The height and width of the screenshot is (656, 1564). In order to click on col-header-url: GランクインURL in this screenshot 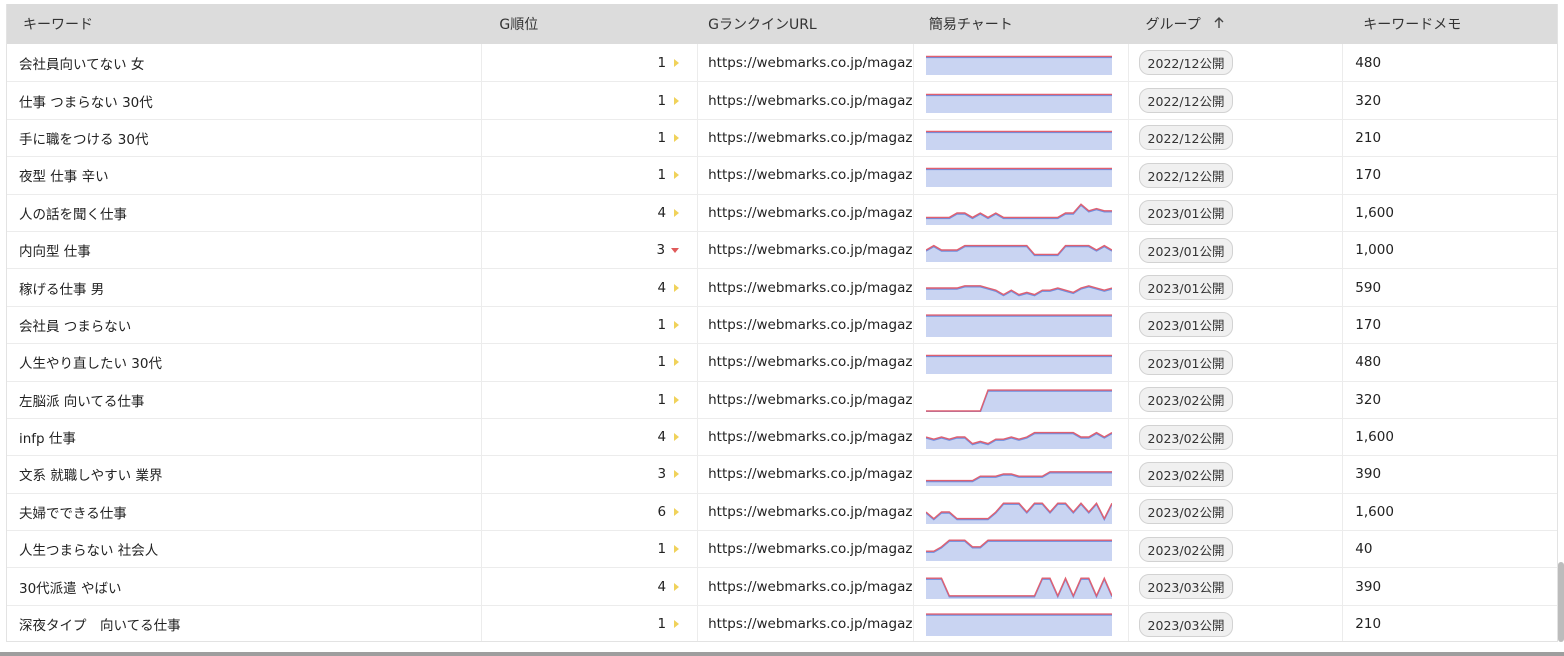, I will do `click(806, 24)`.